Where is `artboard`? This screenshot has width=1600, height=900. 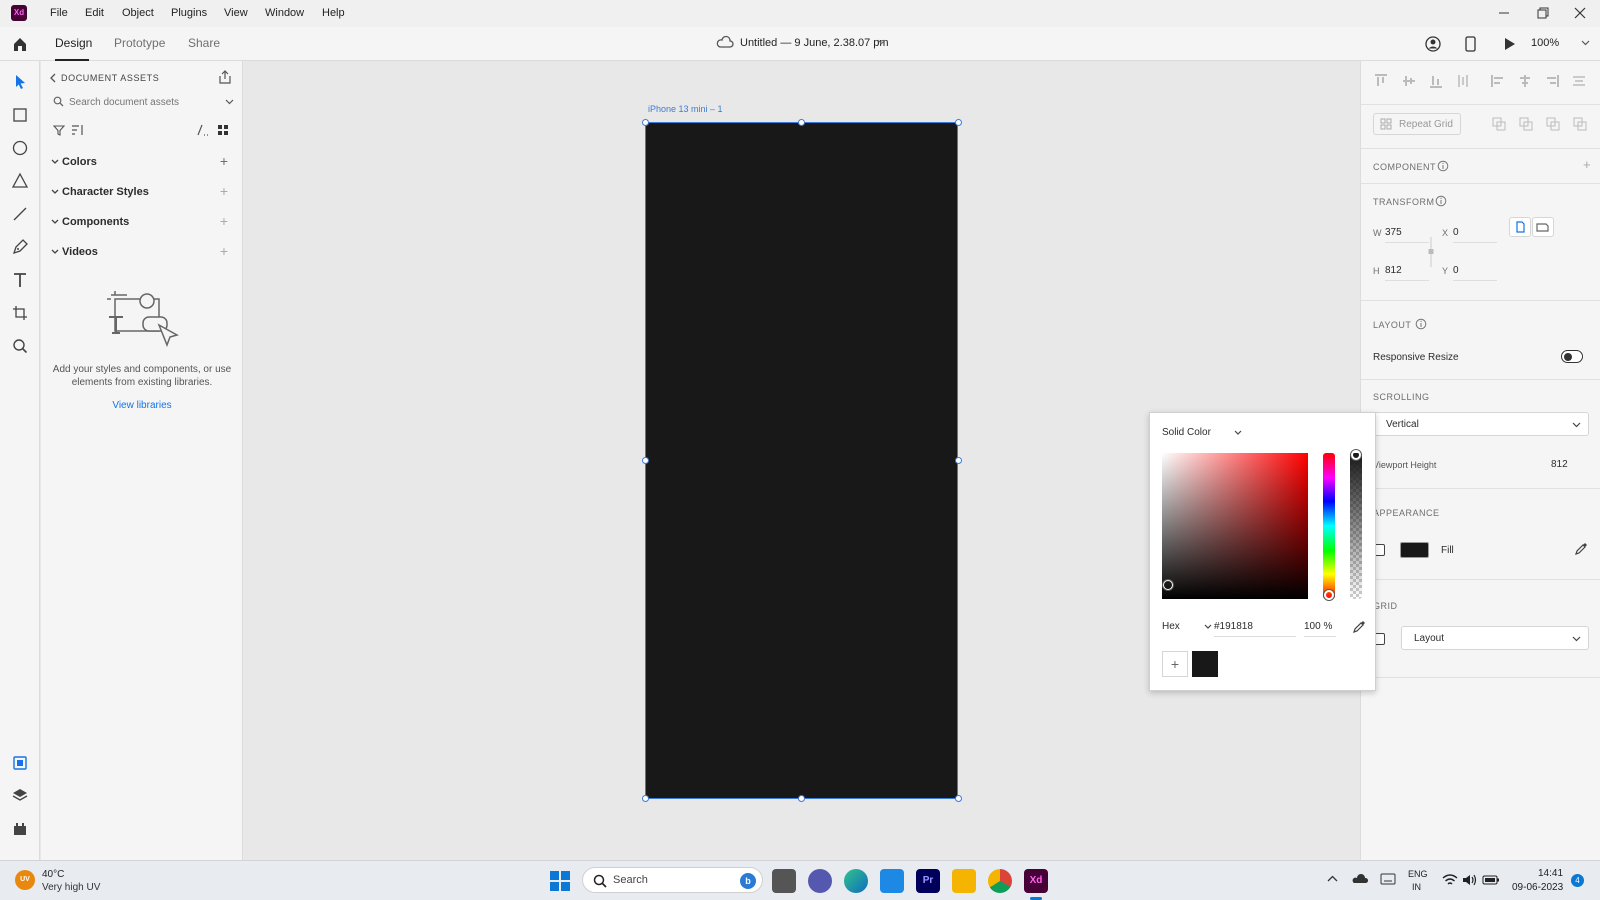 artboard is located at coordinates (801, 460).